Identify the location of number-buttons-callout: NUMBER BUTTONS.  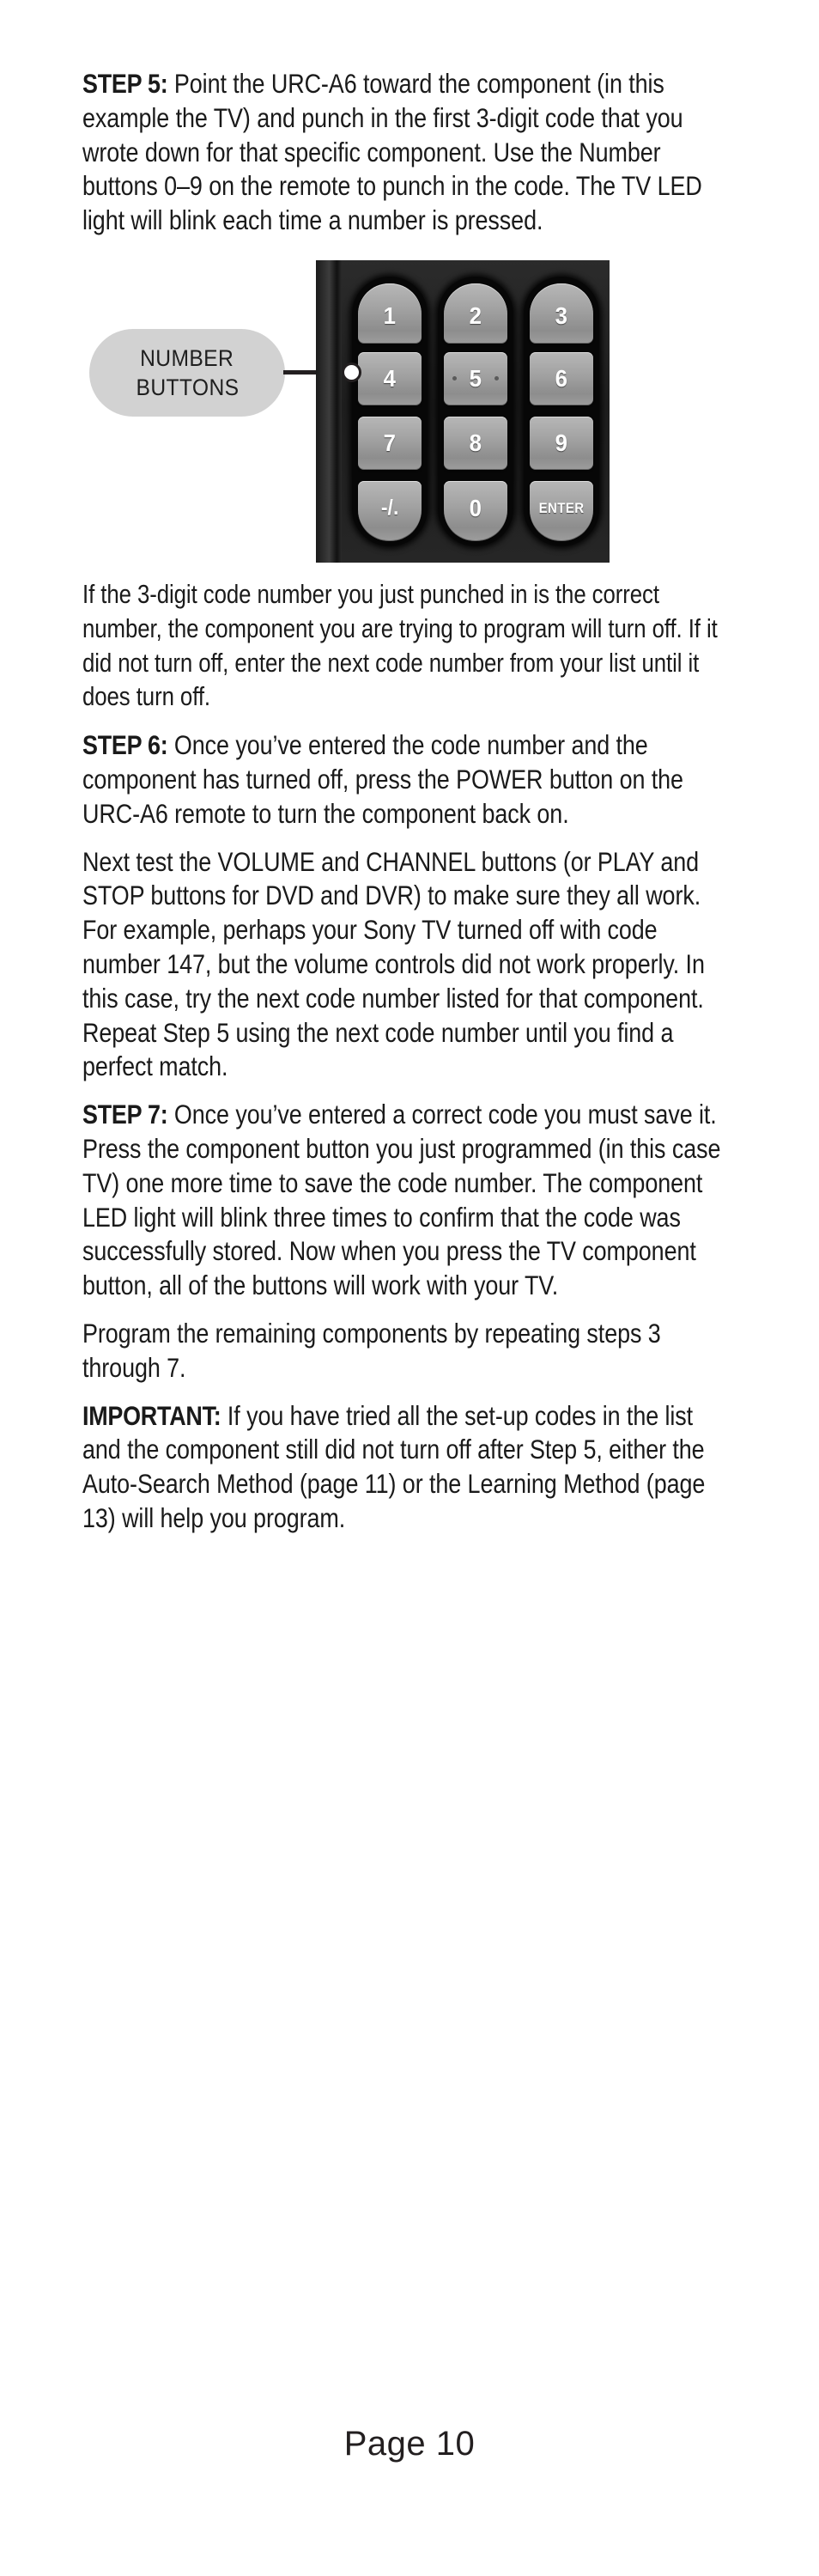
(187, 372).